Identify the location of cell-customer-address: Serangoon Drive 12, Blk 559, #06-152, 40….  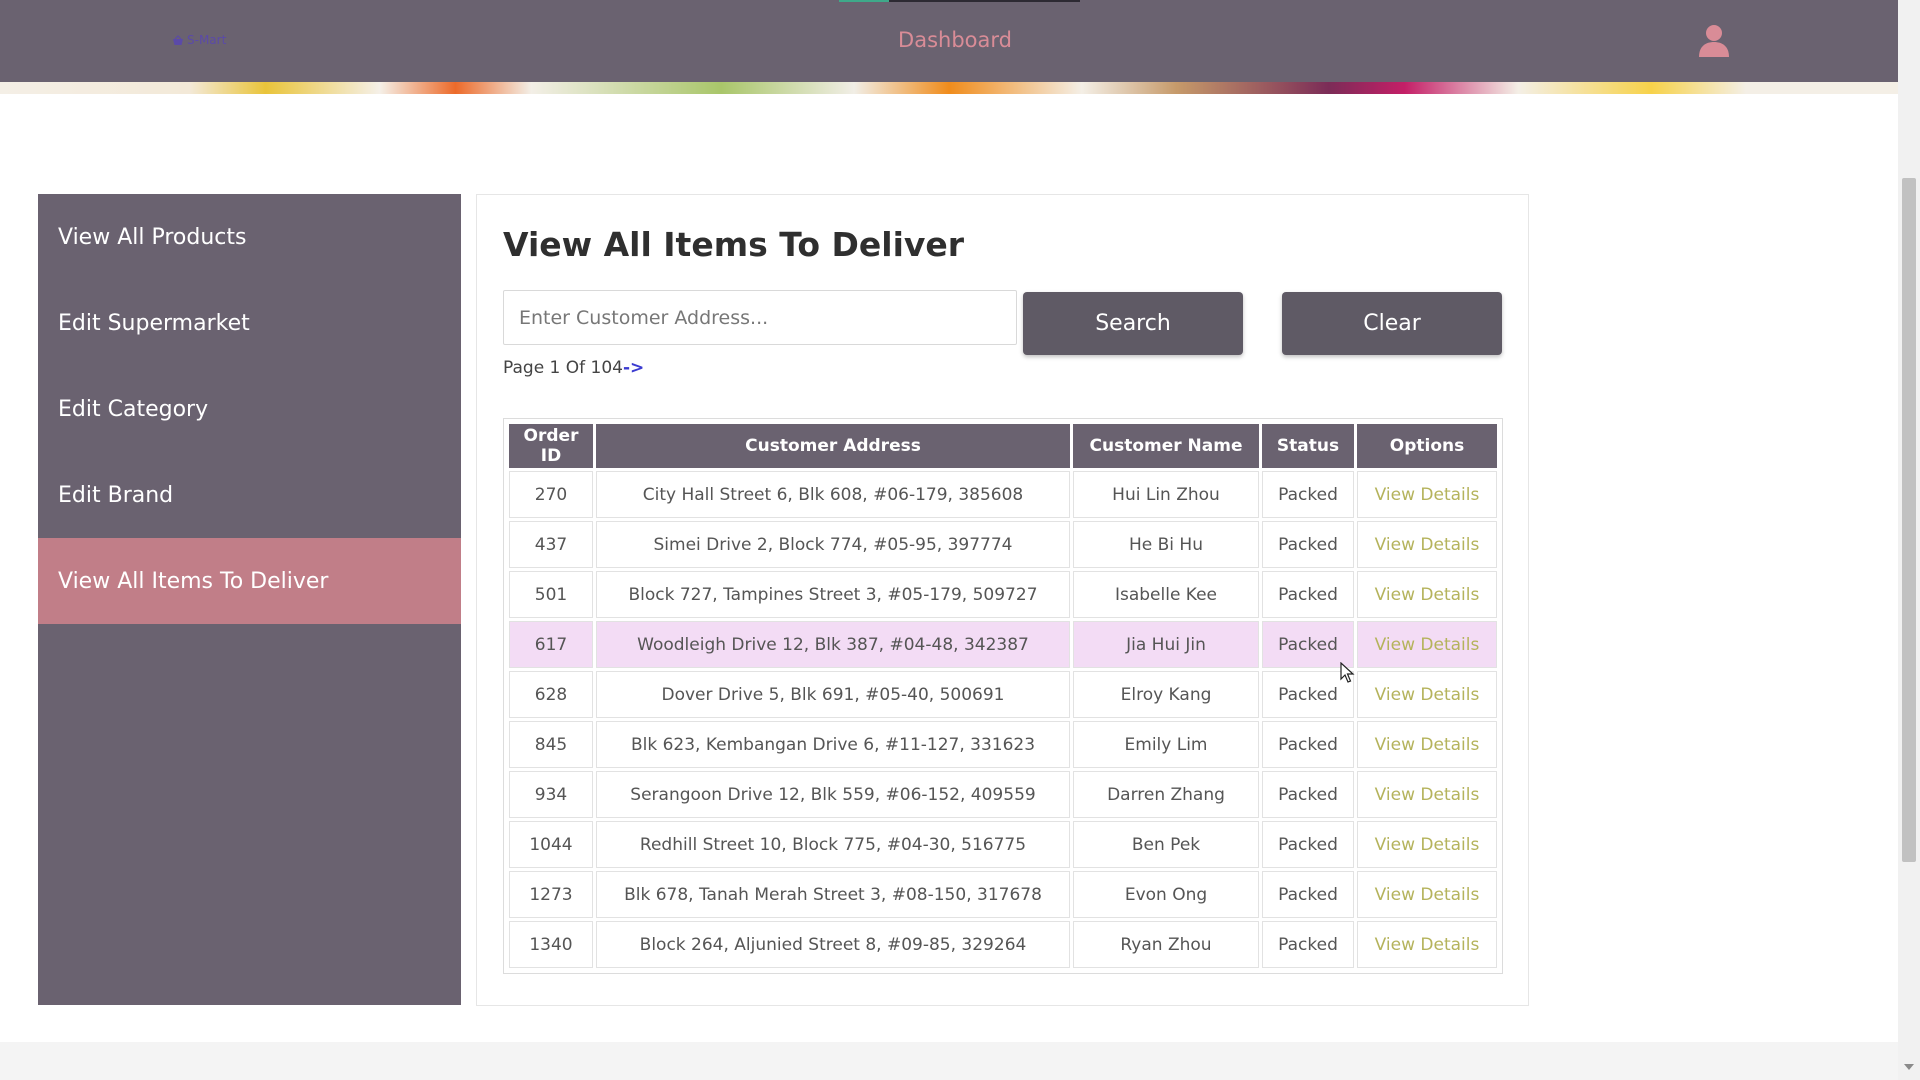
(833, 794).